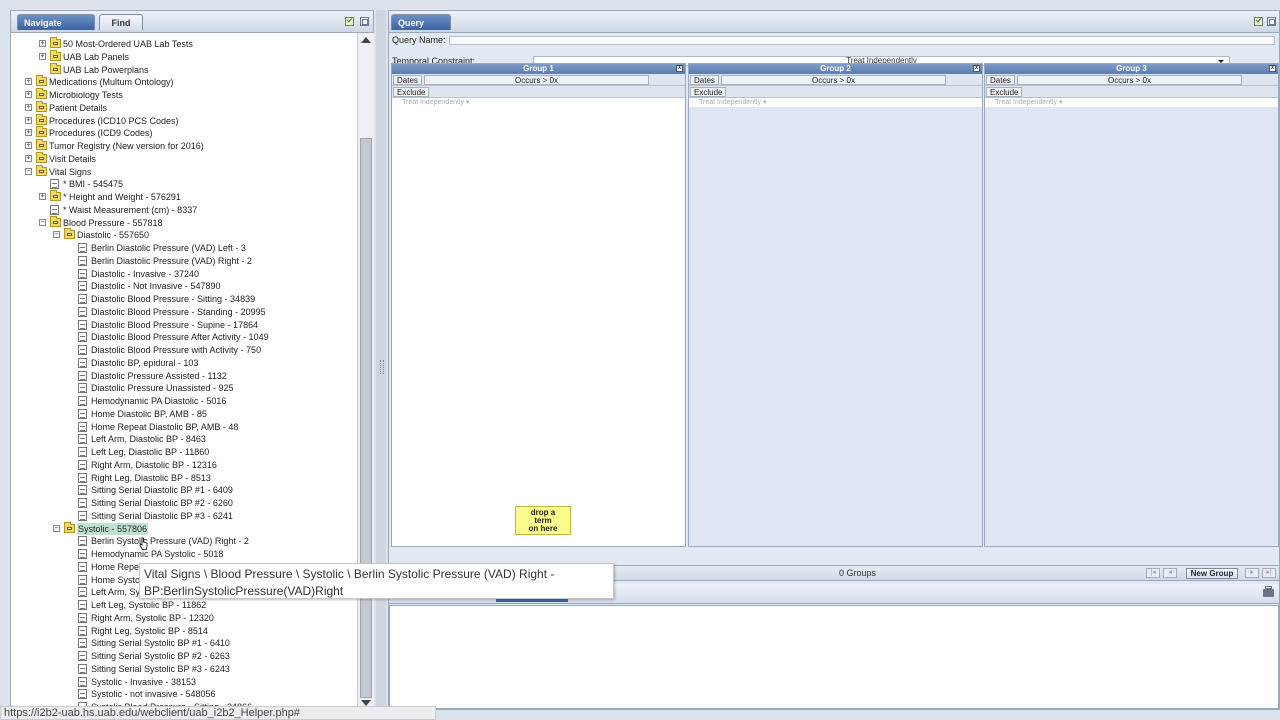  Describe the element at coordinates (366, 418) in the screenshot. I see `scrollbar-thumb` at that location.